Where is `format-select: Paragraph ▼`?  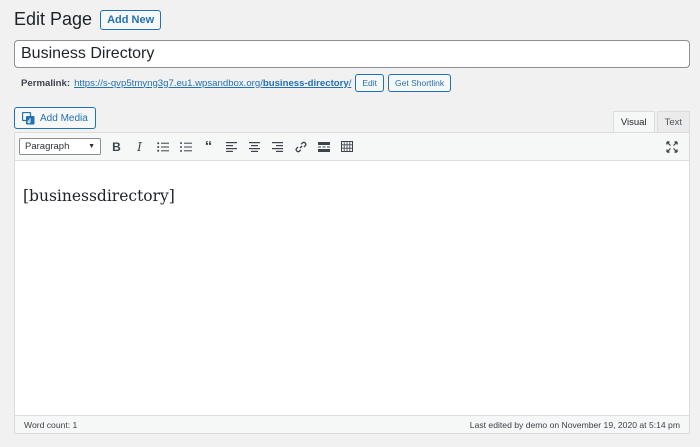 format-select: Paragraph ▼ is located at coordinates (60, 146).